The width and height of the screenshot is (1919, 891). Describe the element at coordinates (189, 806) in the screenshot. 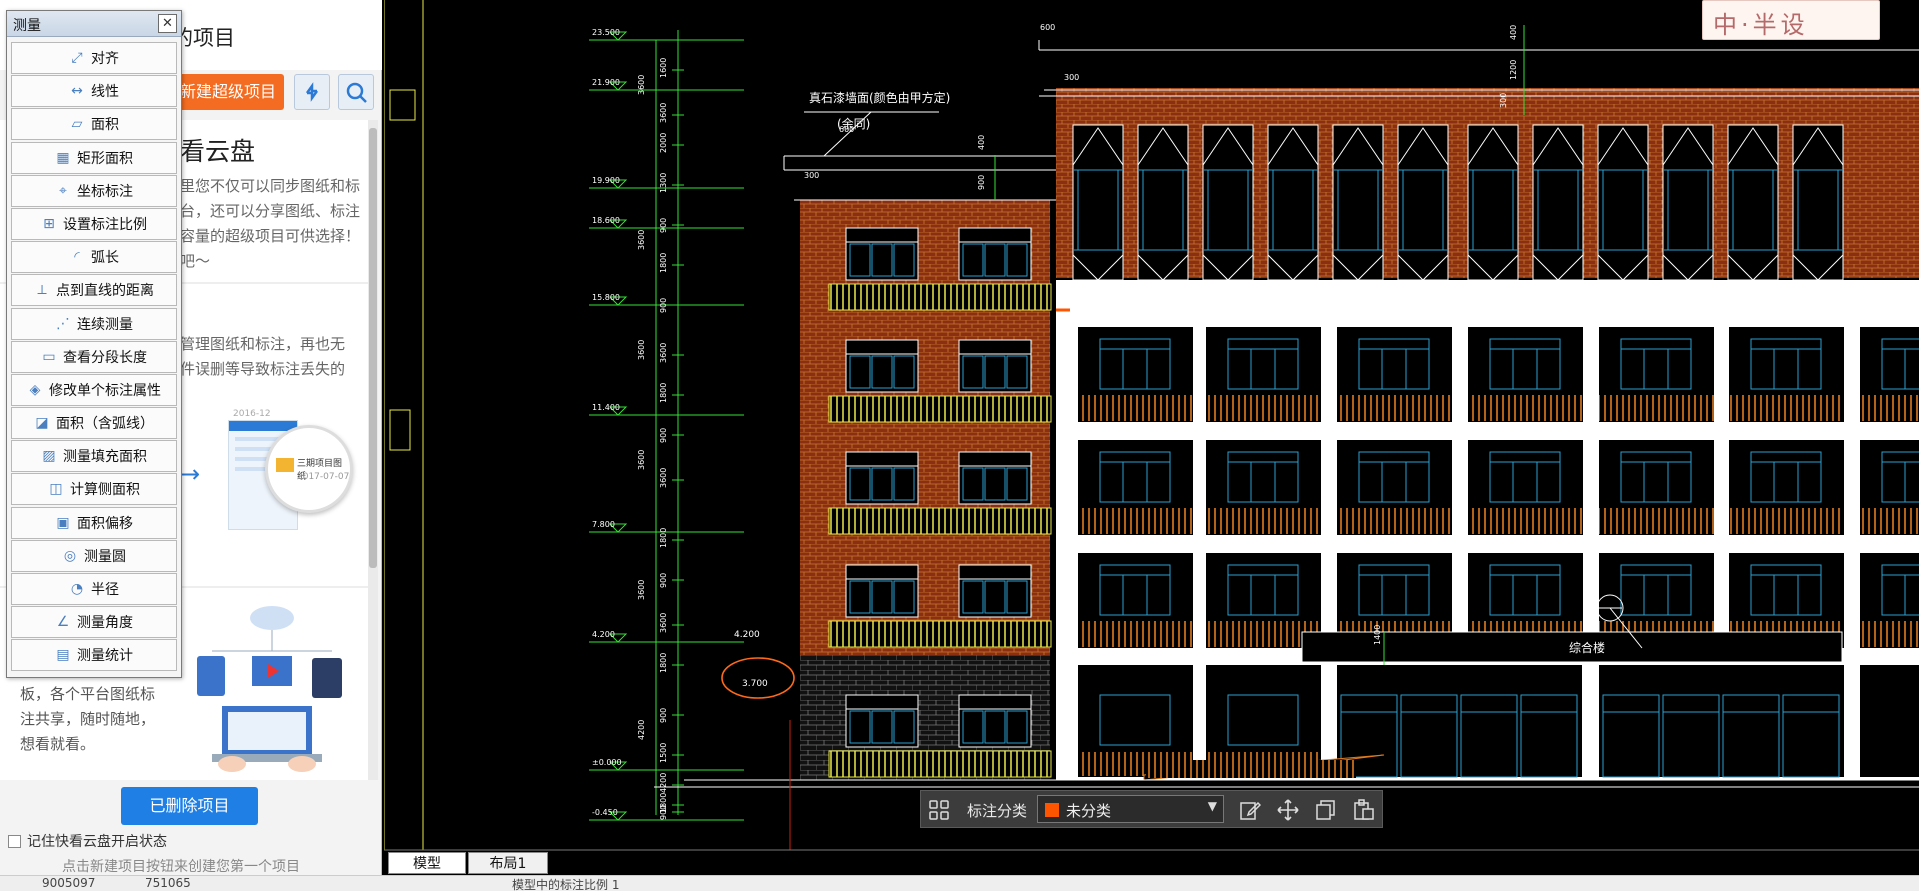

I see `deleted-projects-button: 已删除项目` at that location.